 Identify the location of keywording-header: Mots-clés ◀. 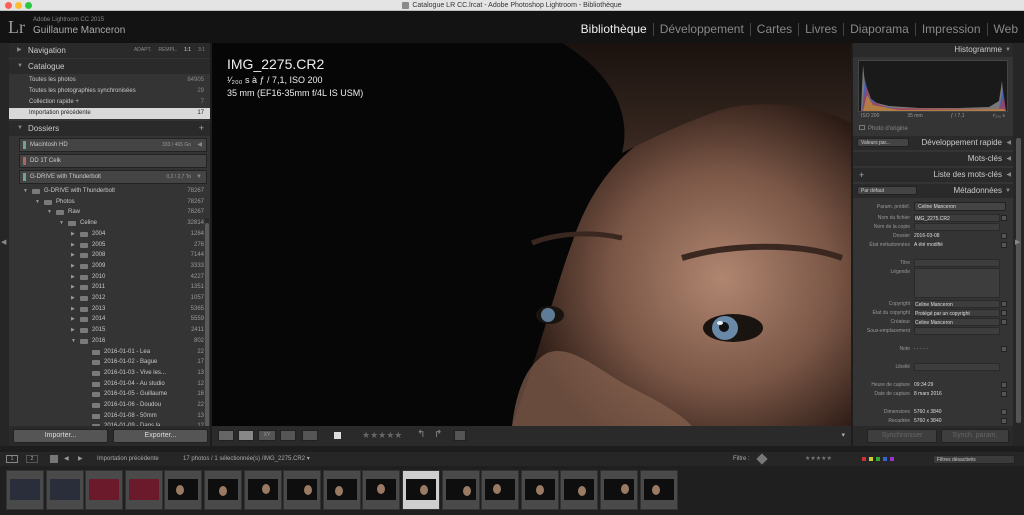
(933, 159).